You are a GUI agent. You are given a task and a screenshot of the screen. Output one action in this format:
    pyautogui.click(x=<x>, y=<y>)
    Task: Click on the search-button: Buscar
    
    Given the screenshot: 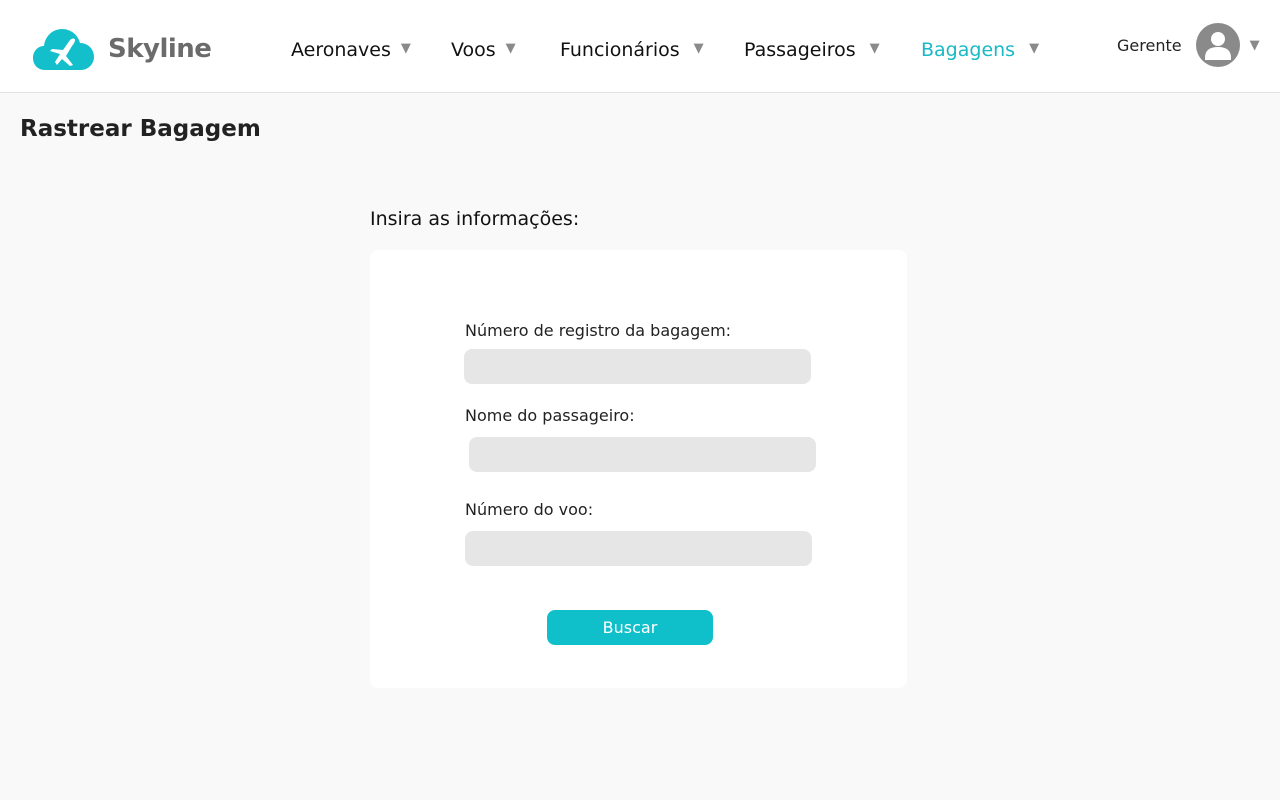 What is the action you would take?
    pyautogui.click(x=630, y=627)
    